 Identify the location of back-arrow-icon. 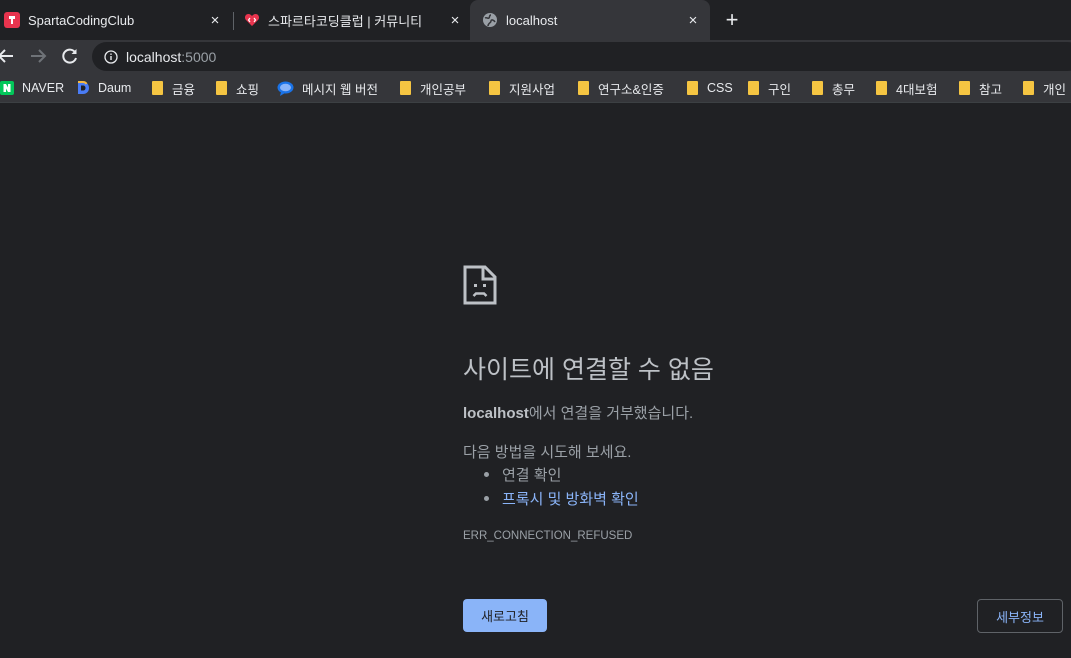
(9, 56).